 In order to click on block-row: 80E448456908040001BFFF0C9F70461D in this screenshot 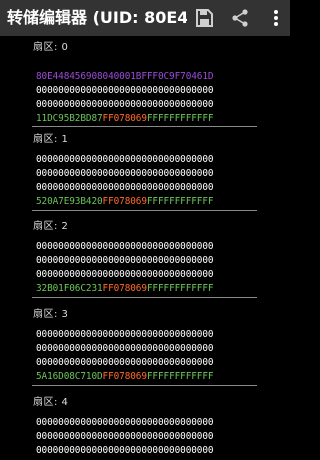, I will do `click(125, 77)`.